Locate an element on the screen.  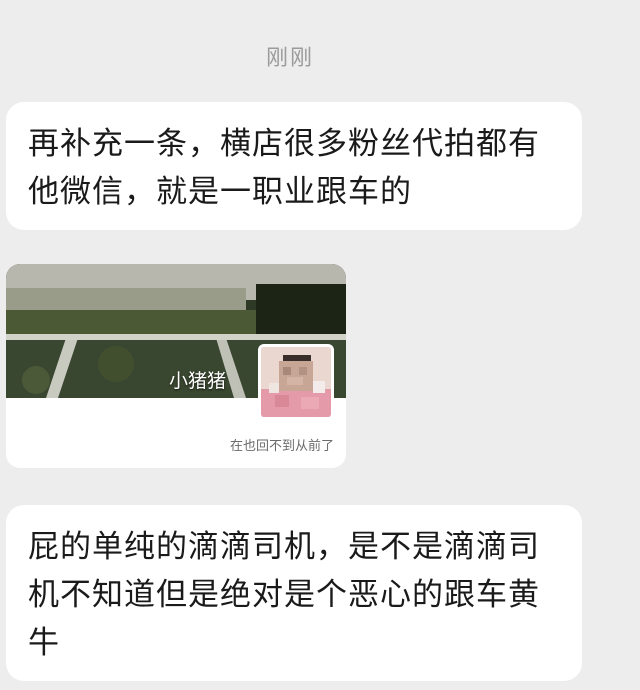
message-timestamp: 刚刚 is located at coordinates (289, 58).